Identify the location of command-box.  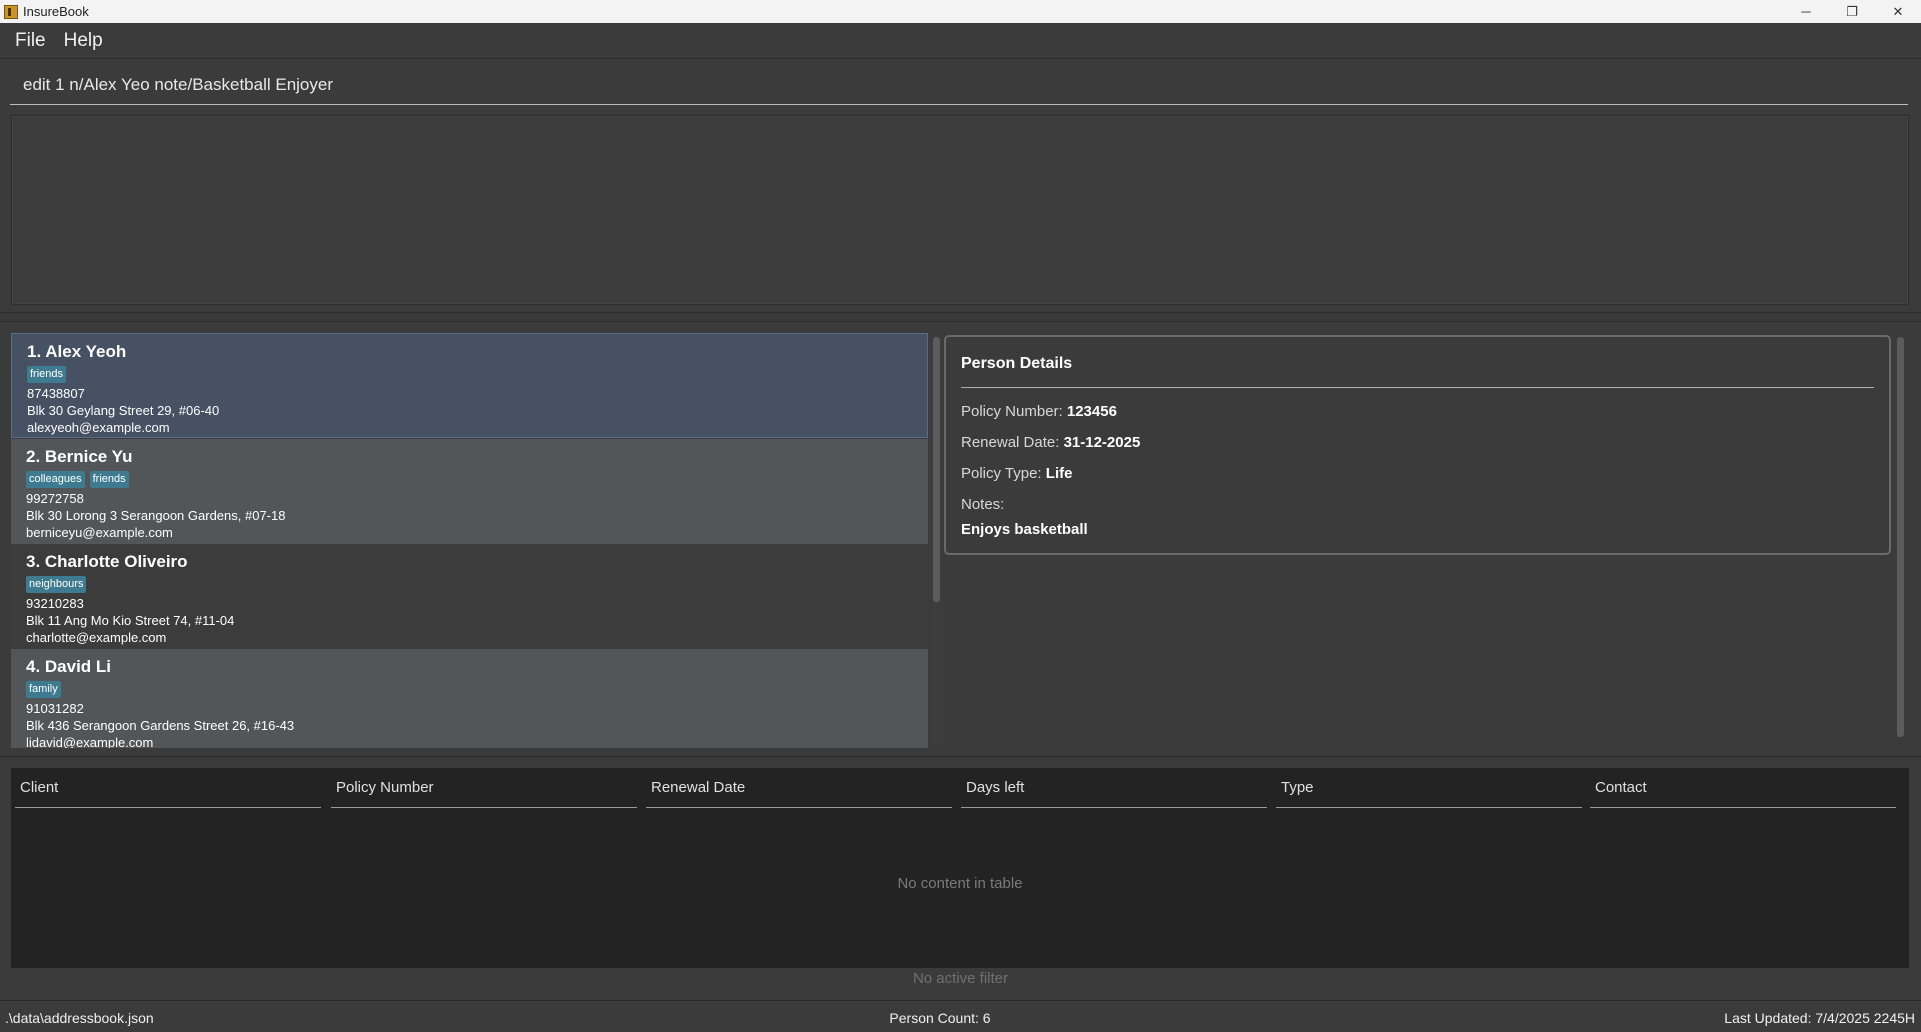
(959, 85).